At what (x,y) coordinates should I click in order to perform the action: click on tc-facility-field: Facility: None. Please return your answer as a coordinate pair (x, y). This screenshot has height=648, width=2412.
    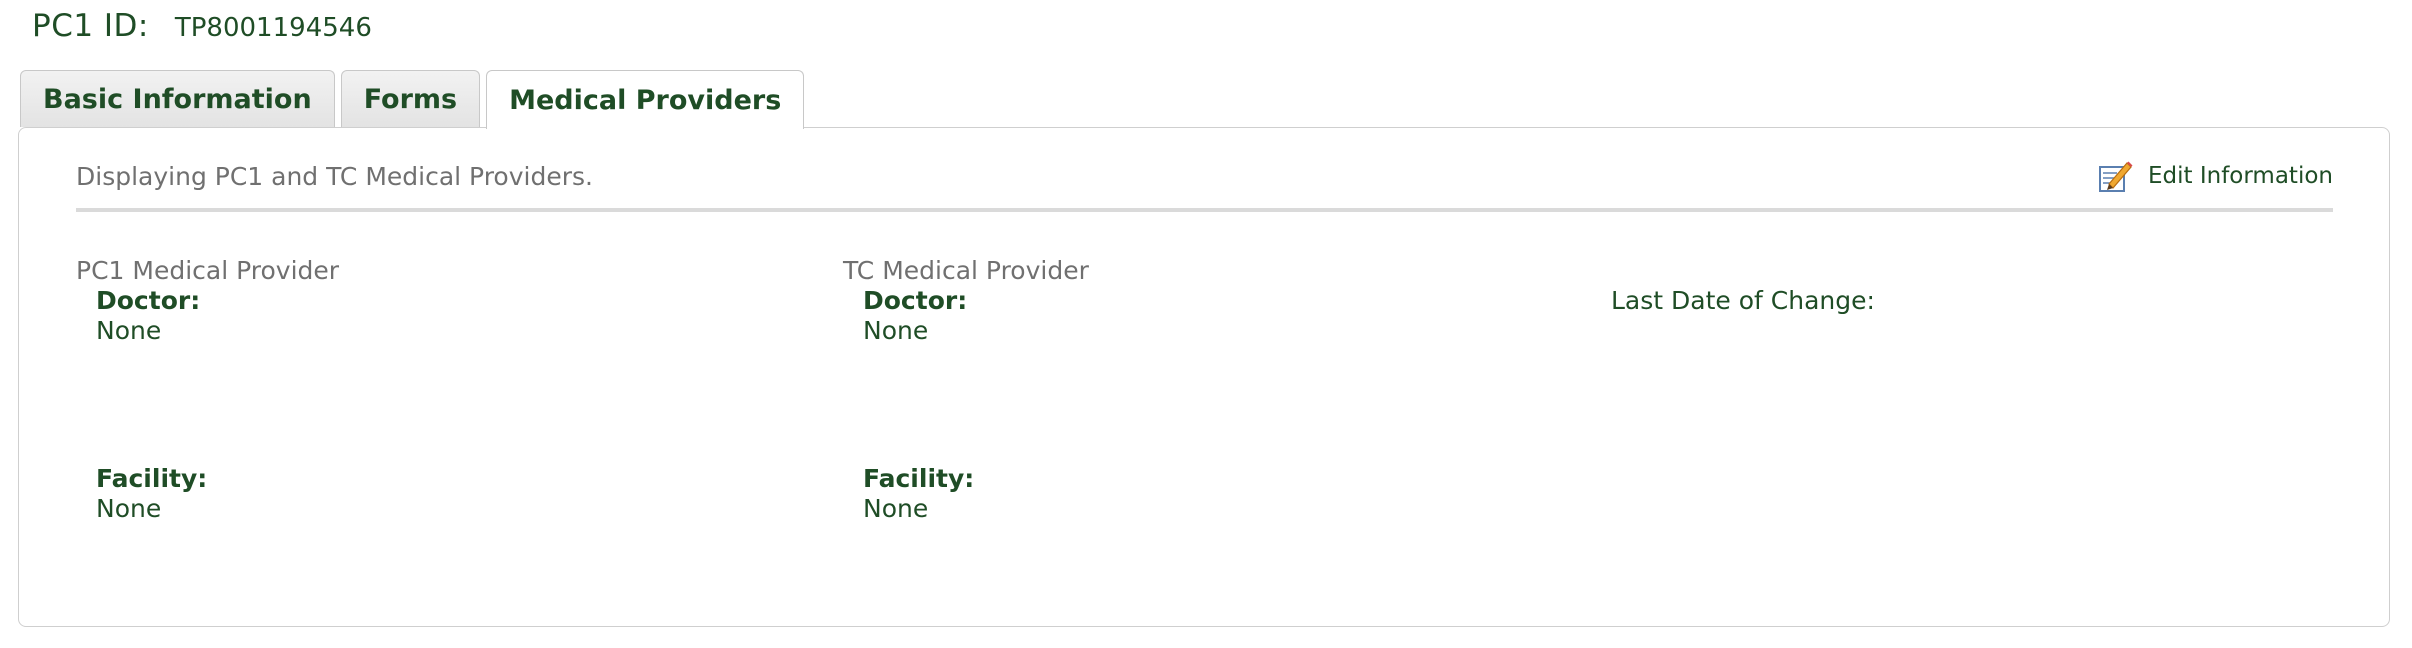
    Looking at the image, I should click on (918, 494).